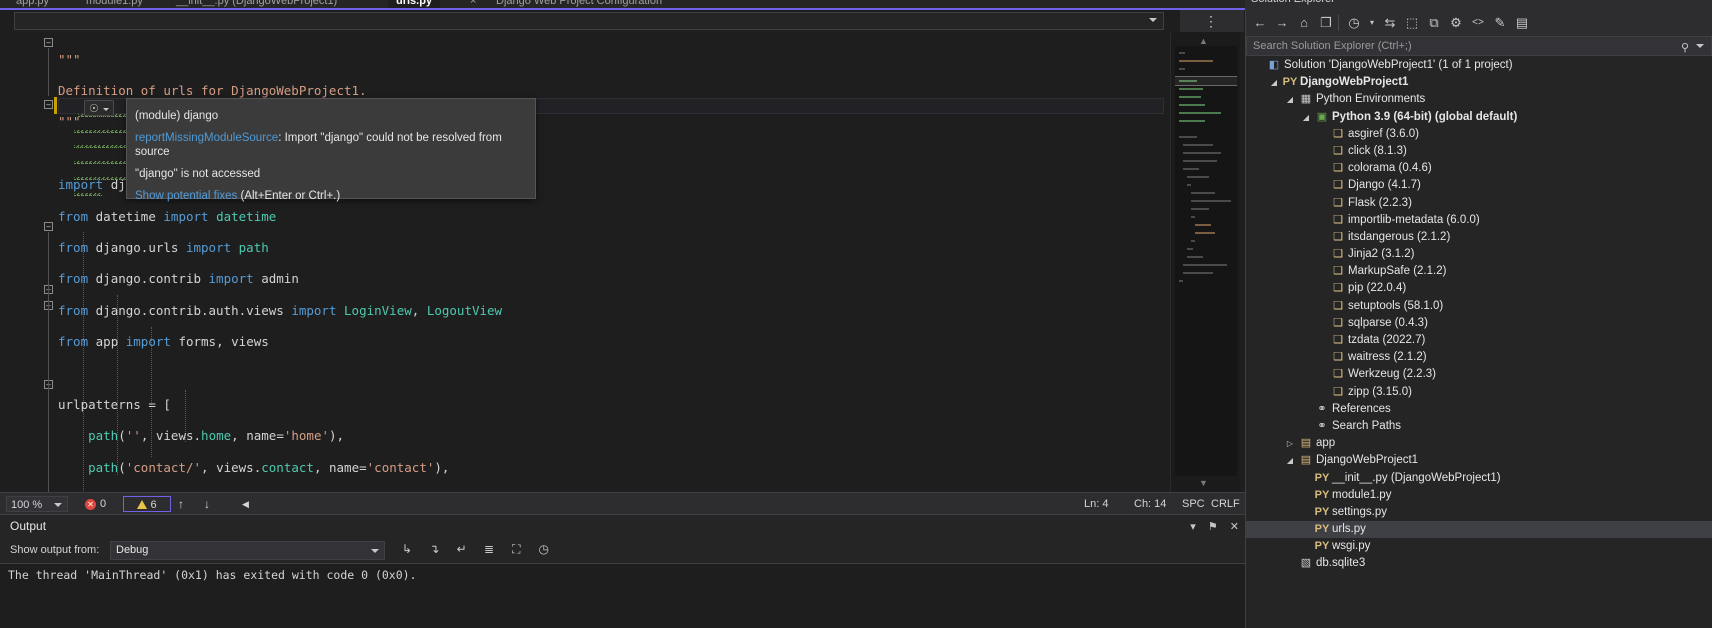 This screenshot has width=1712, height=628. What do you see at coordinates (245, 504) in the screenshot?
I see `collapse-issues-button: ◀` at bounding box center [245, 504].